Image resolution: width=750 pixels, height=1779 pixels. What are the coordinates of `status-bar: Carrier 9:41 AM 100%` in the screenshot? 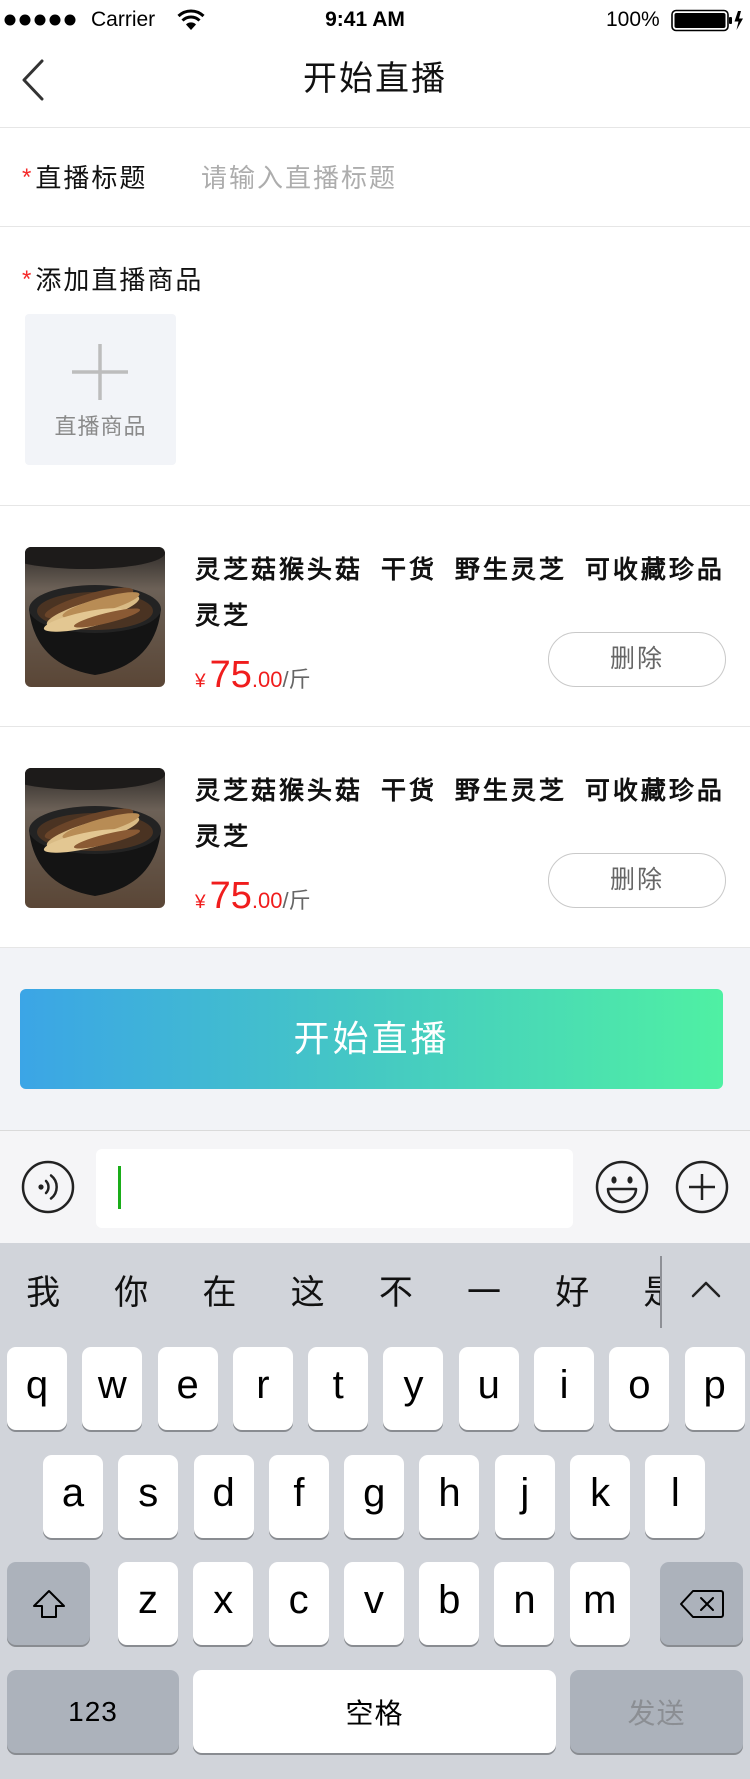 It's located at (375, 20).